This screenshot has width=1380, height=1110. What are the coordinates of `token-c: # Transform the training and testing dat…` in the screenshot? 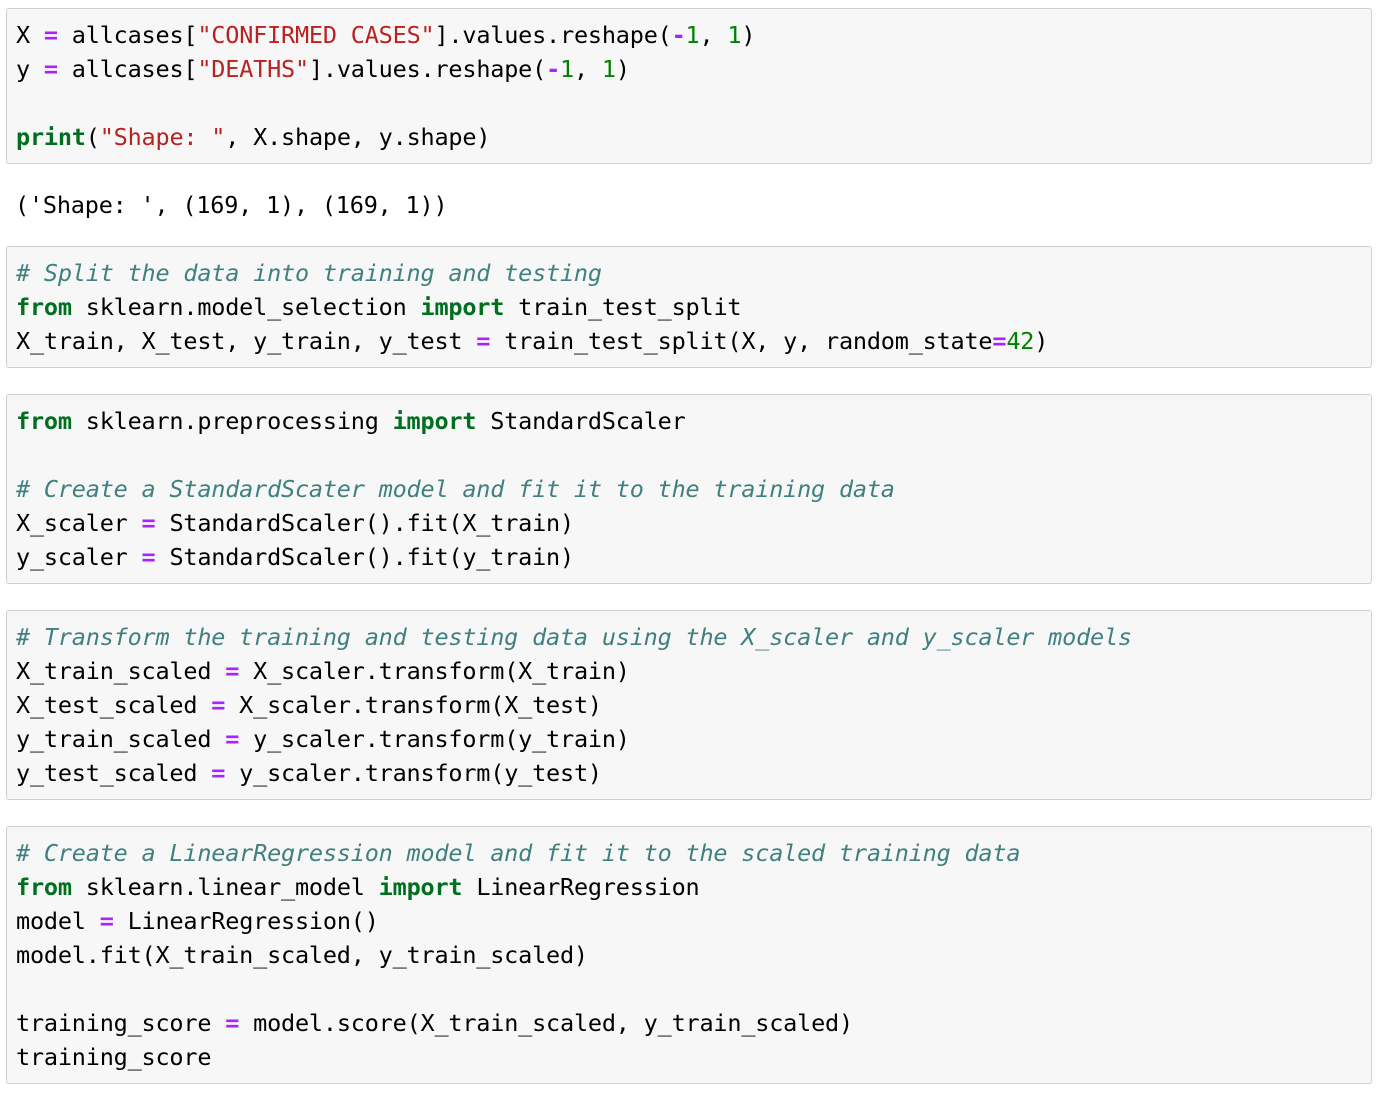 It's located at (574, 637).